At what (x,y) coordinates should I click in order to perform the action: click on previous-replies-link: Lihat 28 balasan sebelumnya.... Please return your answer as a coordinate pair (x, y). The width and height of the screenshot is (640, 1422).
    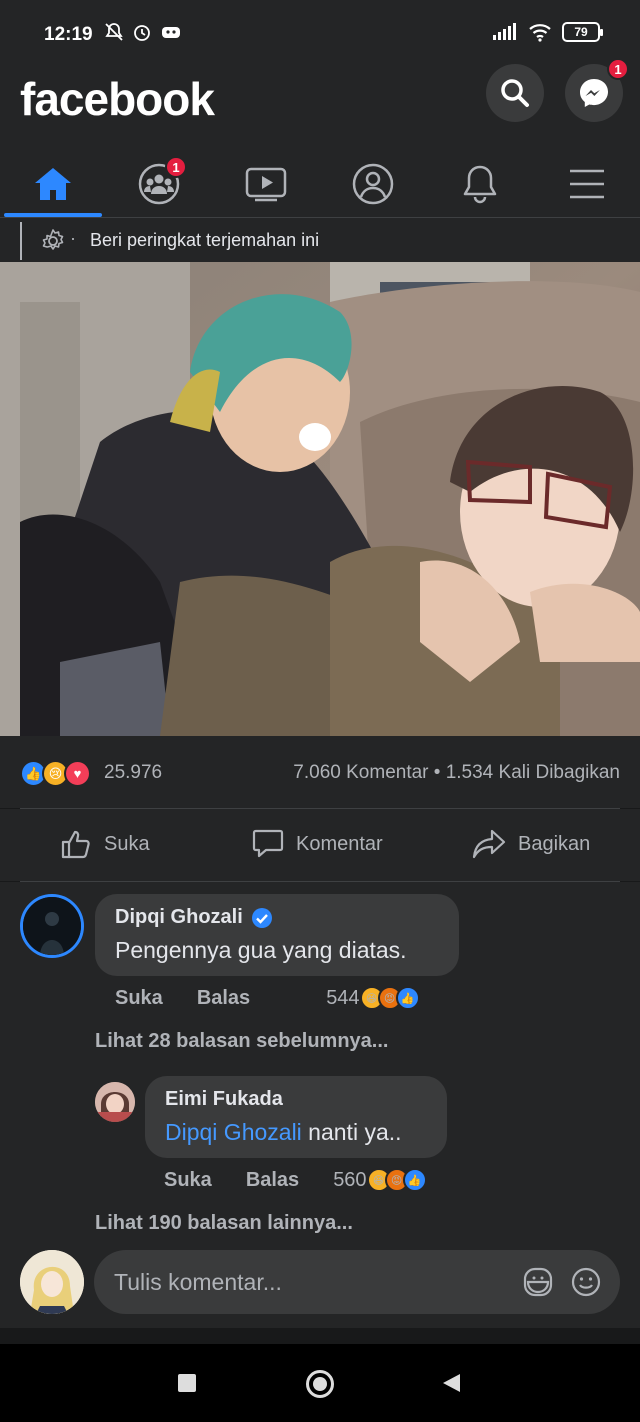
    Looking at the image, I should click on (241, 1041).